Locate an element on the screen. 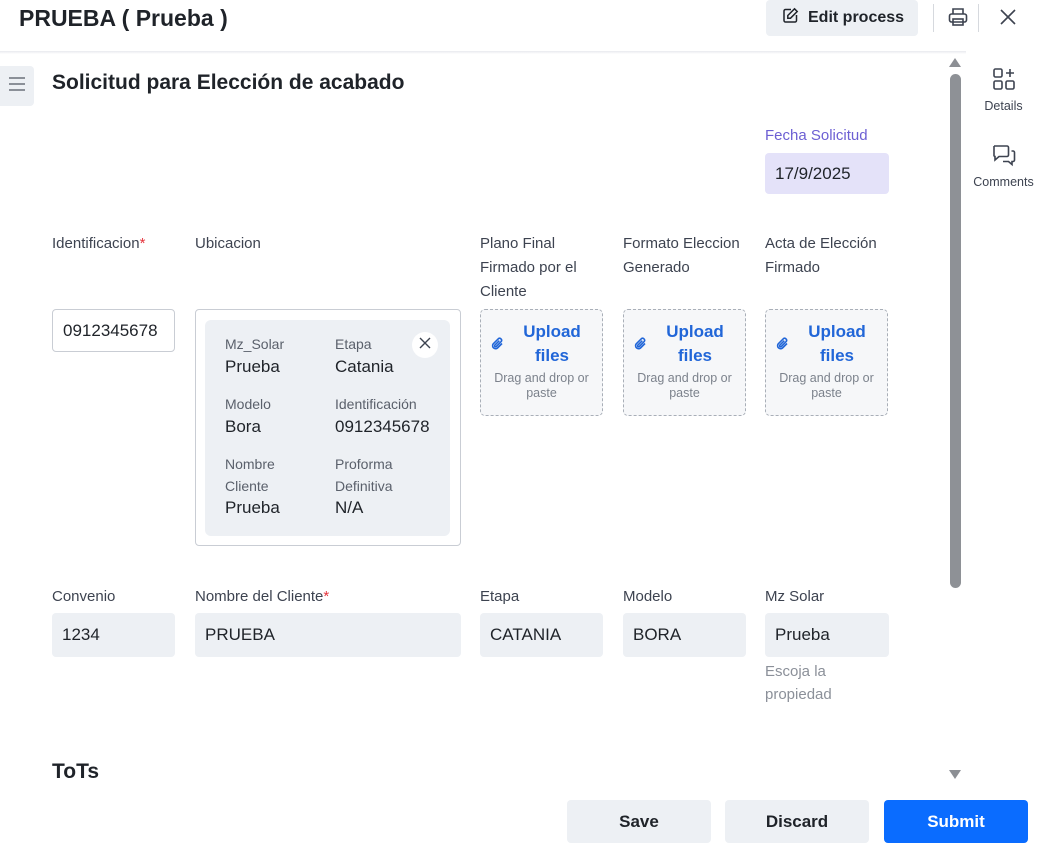  ub-etapa-key: Etapa is located at coordinates (353, 344).